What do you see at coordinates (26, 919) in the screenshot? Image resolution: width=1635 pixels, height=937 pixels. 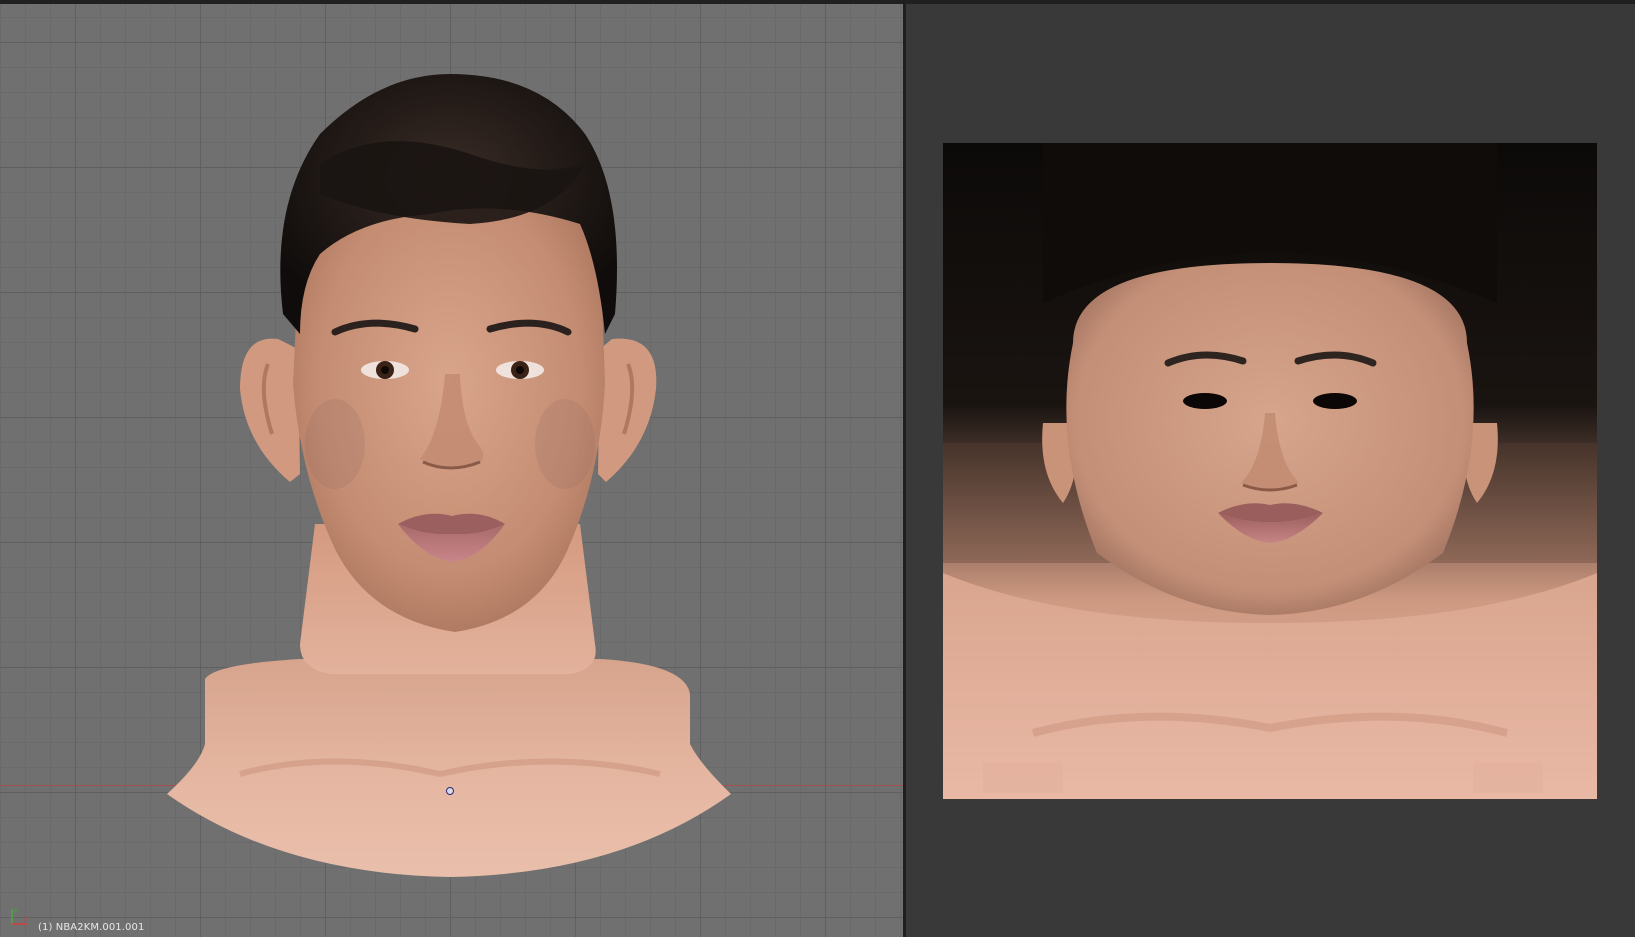 I see `svg-text: X` at bounding box center [26, 919].